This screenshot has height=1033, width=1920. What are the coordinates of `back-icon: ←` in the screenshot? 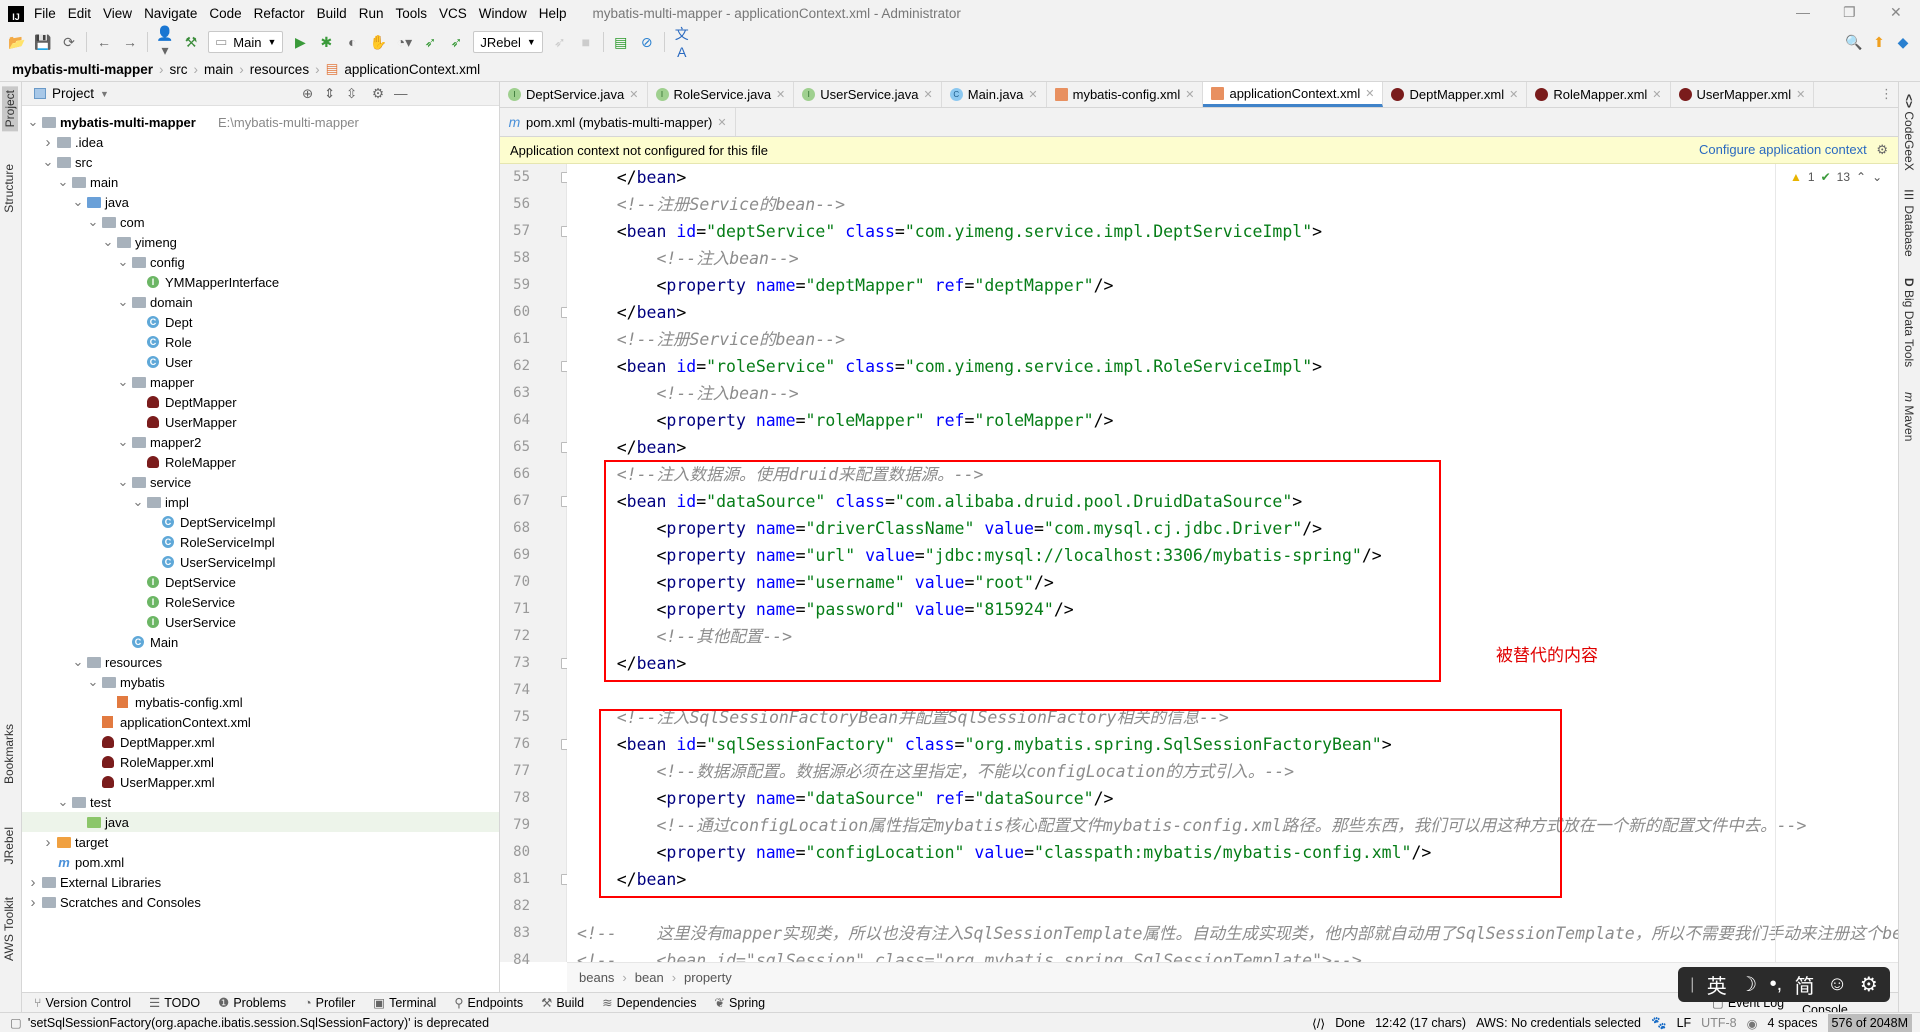 It's located at (104, 42).